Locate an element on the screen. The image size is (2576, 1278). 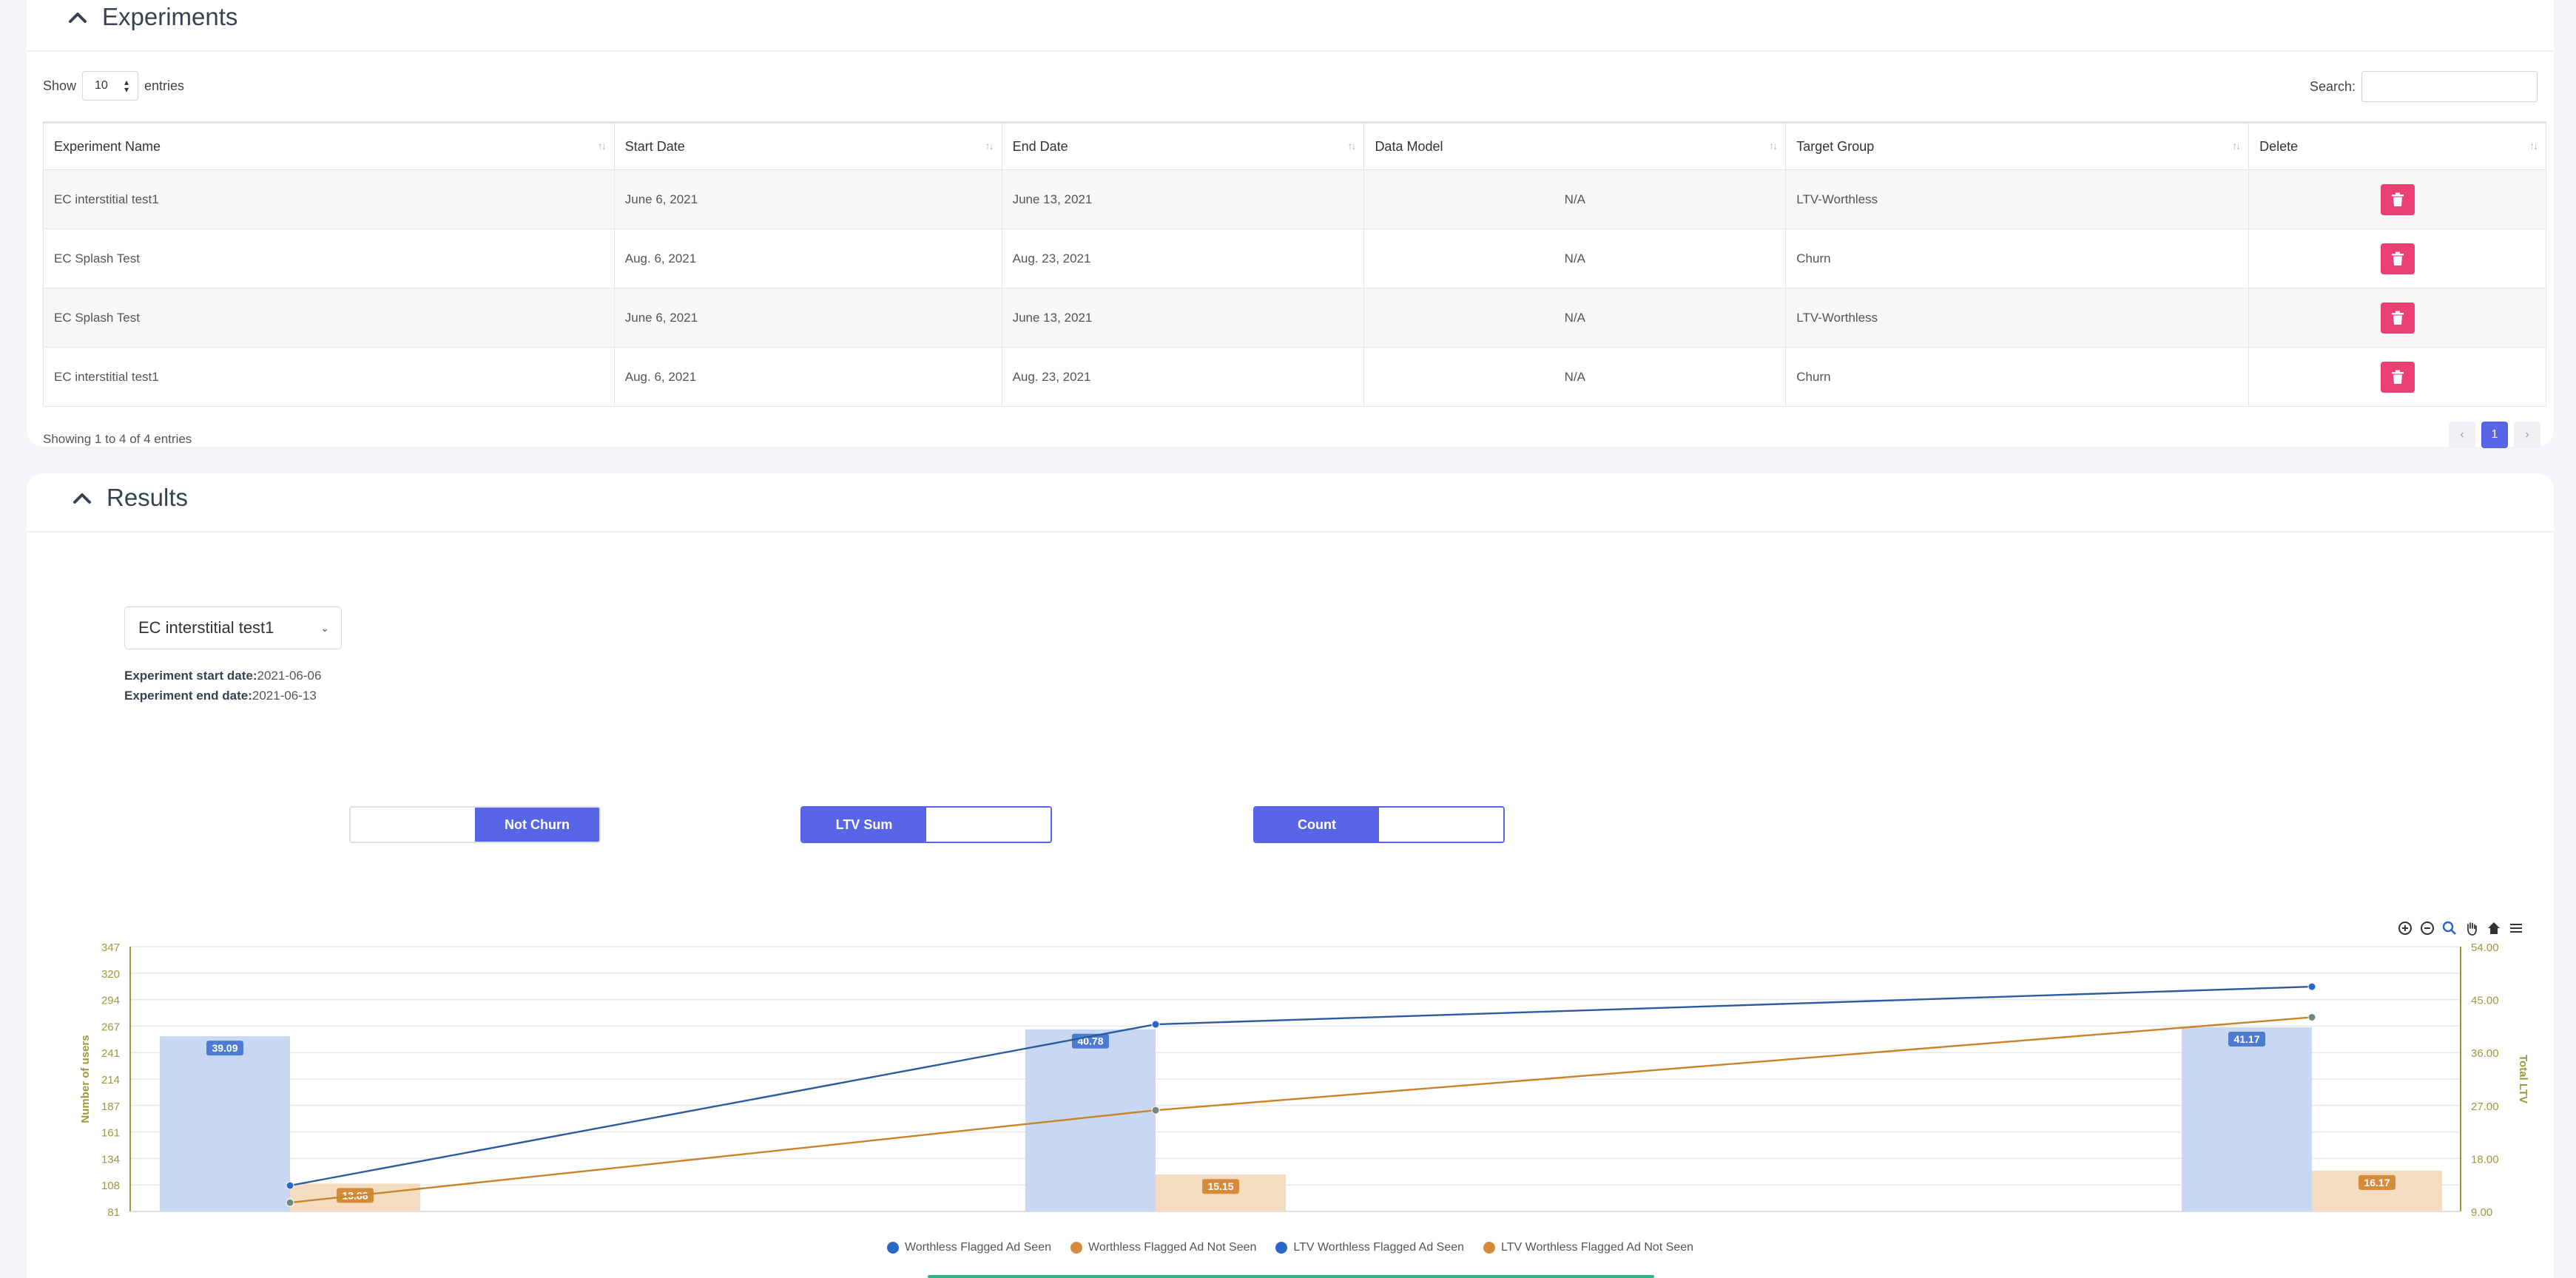
cell-target-group: Churn is located at coordinates (2017, 258).